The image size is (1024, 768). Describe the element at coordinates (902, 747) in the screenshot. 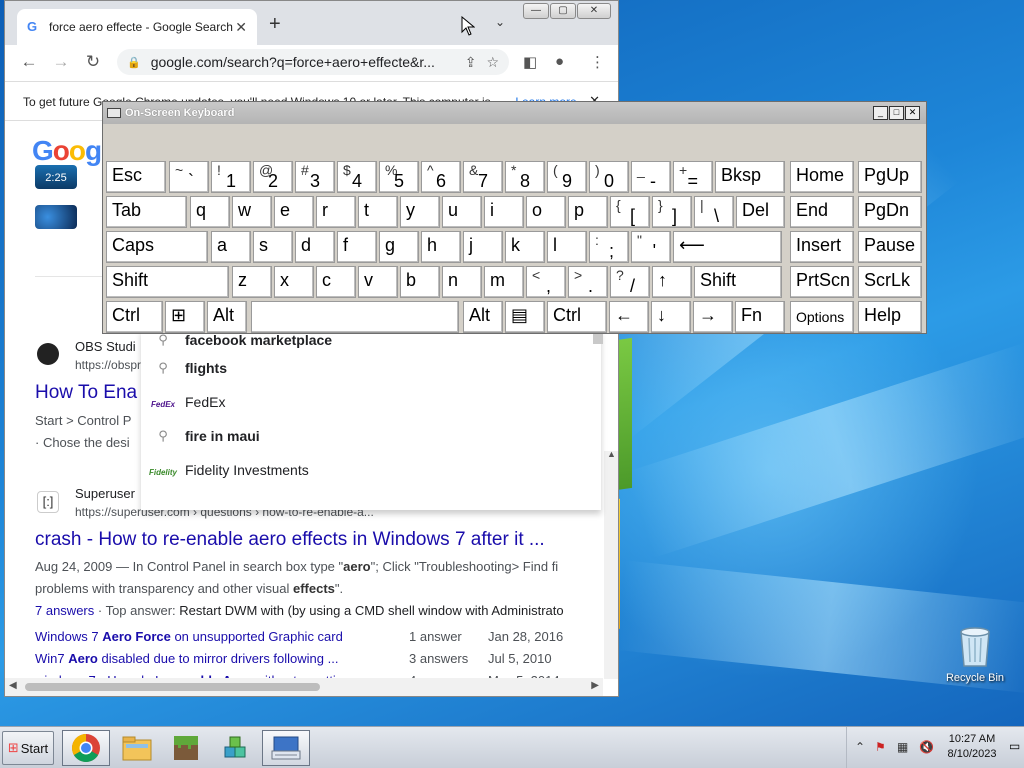

I see `network-icon: ▦` at that location.